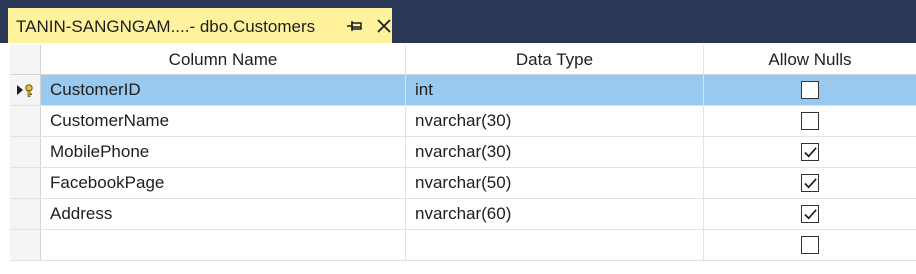  Describe the element at coordinates (555, 183) in the screenshot. I see `data-type-cell: nvarchar(50)` at that location.